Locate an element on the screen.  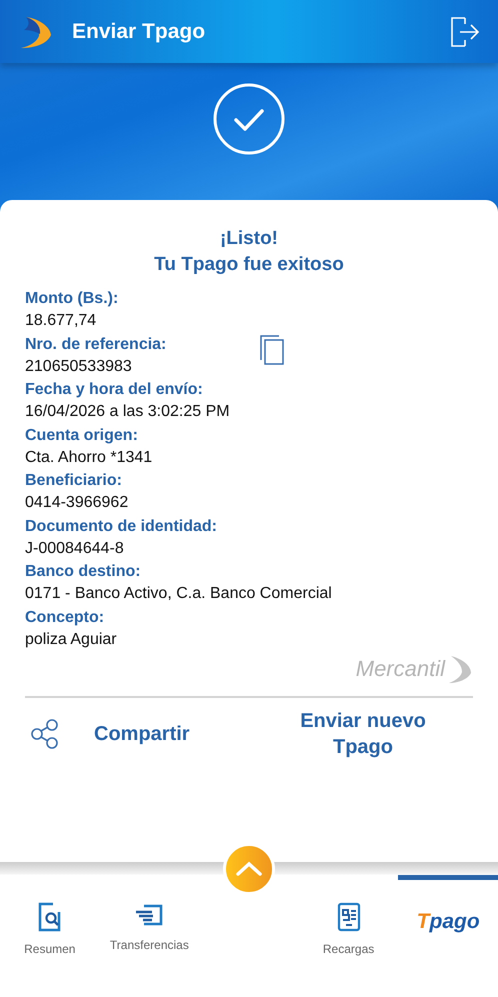
field-value: poliza Aguiar is located at coordinates (71, 640).